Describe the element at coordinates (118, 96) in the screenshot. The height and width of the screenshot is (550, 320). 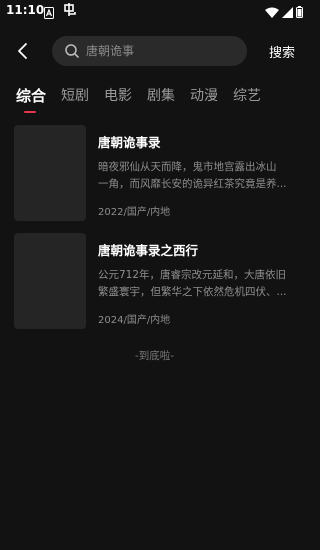
I see `tab-movie: 电影` at that location.